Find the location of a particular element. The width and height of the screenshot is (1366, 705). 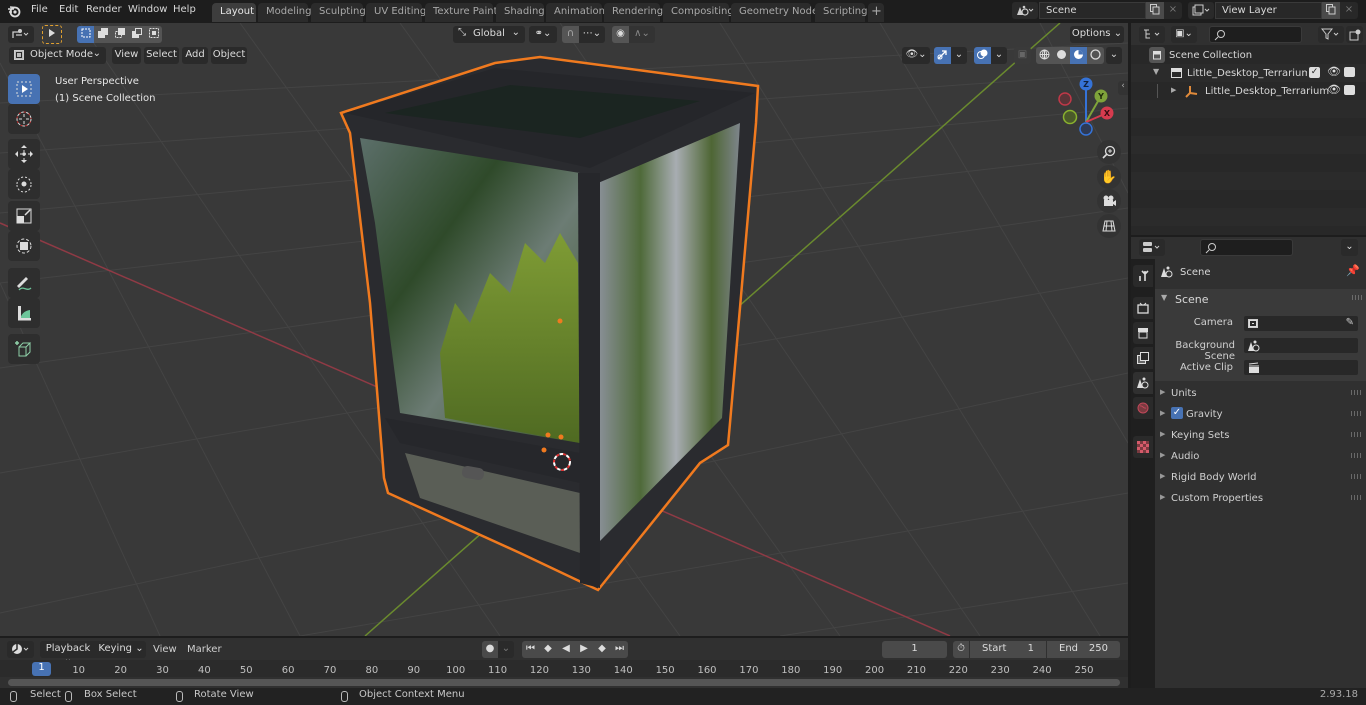

render-camera-icon is located at coordinates (1349, 72).